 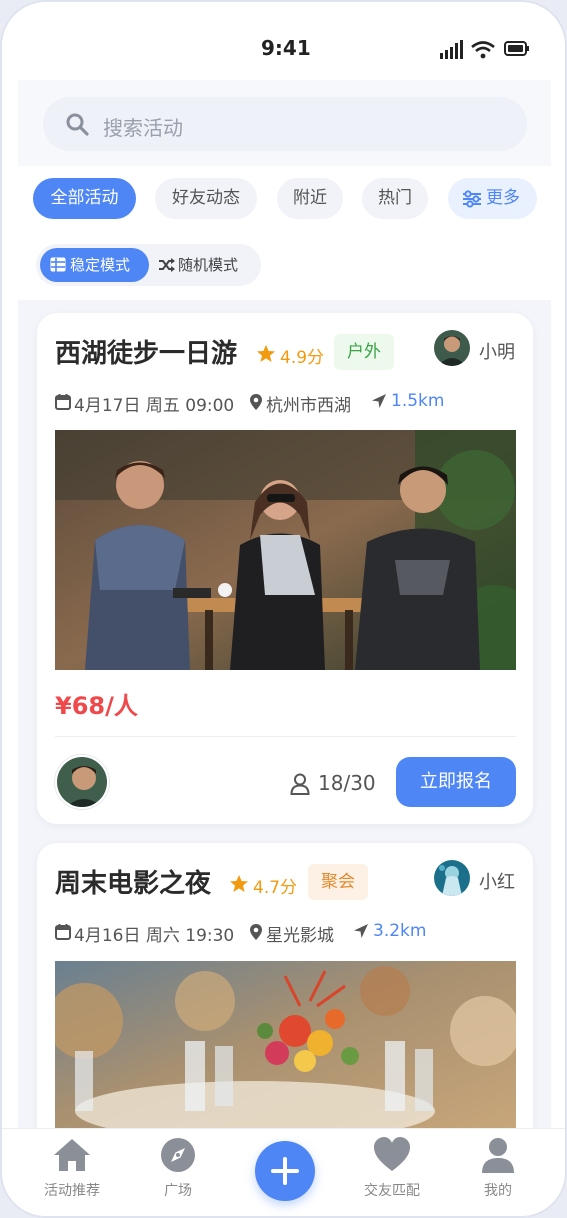 I want to click on bottom-tab-bar: 活动推荐 广场 交友匹配 我的, so click(x=283, y=1172).